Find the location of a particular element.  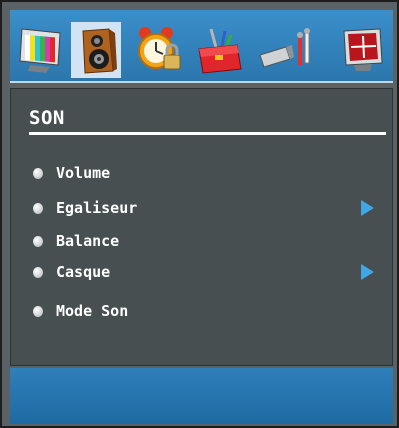

tab-timer-lock is located at coordinates (157, 50).